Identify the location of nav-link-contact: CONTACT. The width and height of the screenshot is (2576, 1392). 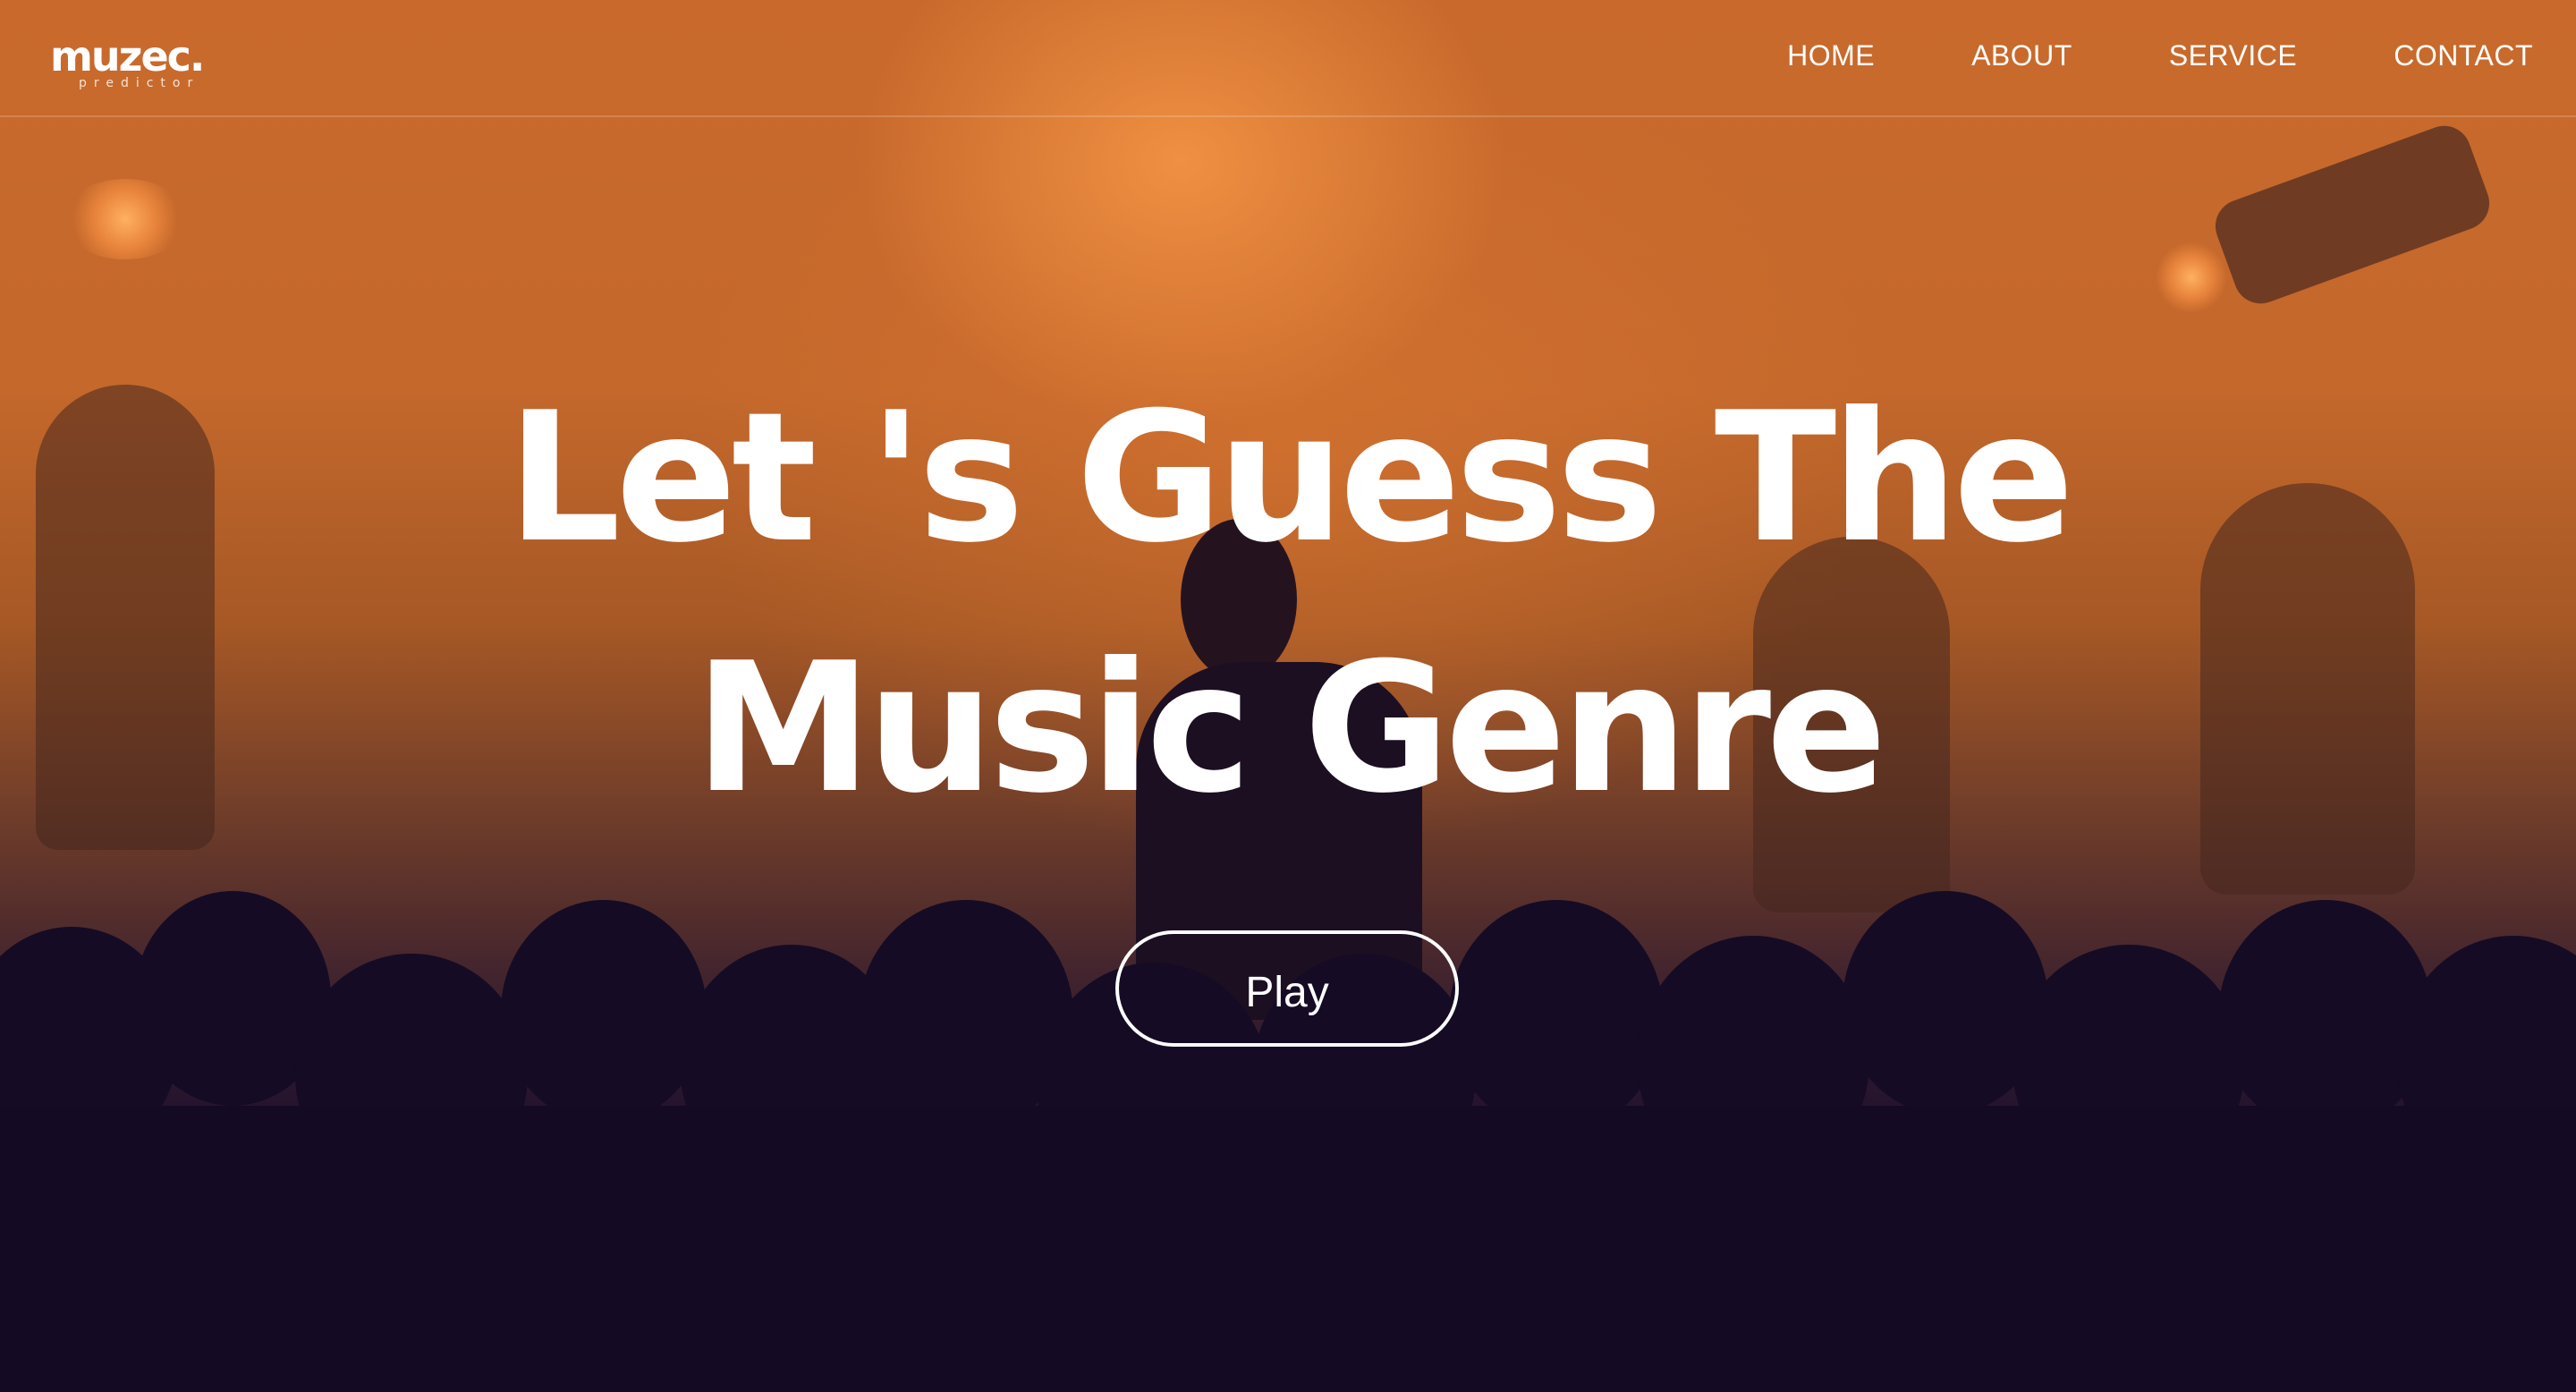
(2463, 55).